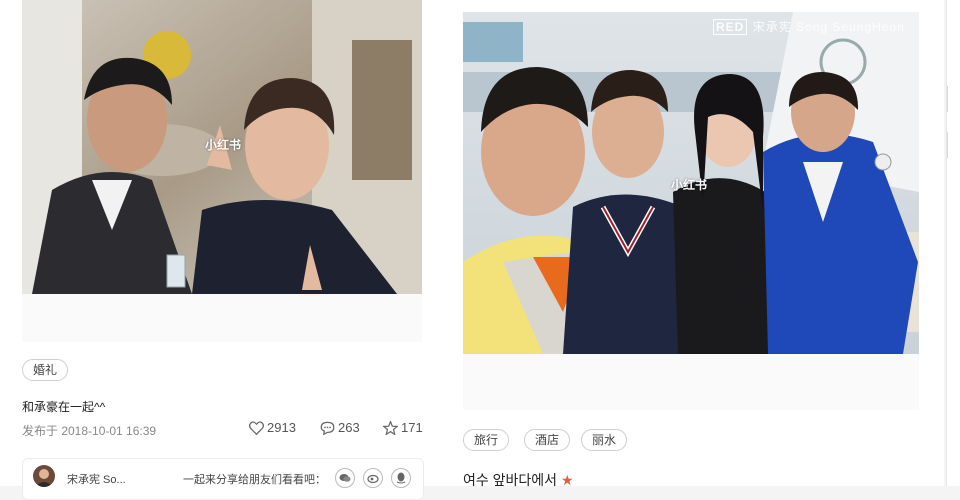 Image resolution: width=960 pixels, height=500 pixels. What do you see at coordinates (222, 318) in the screenshot?
I see `left-photo-padding` at bounding box center [222, 318].